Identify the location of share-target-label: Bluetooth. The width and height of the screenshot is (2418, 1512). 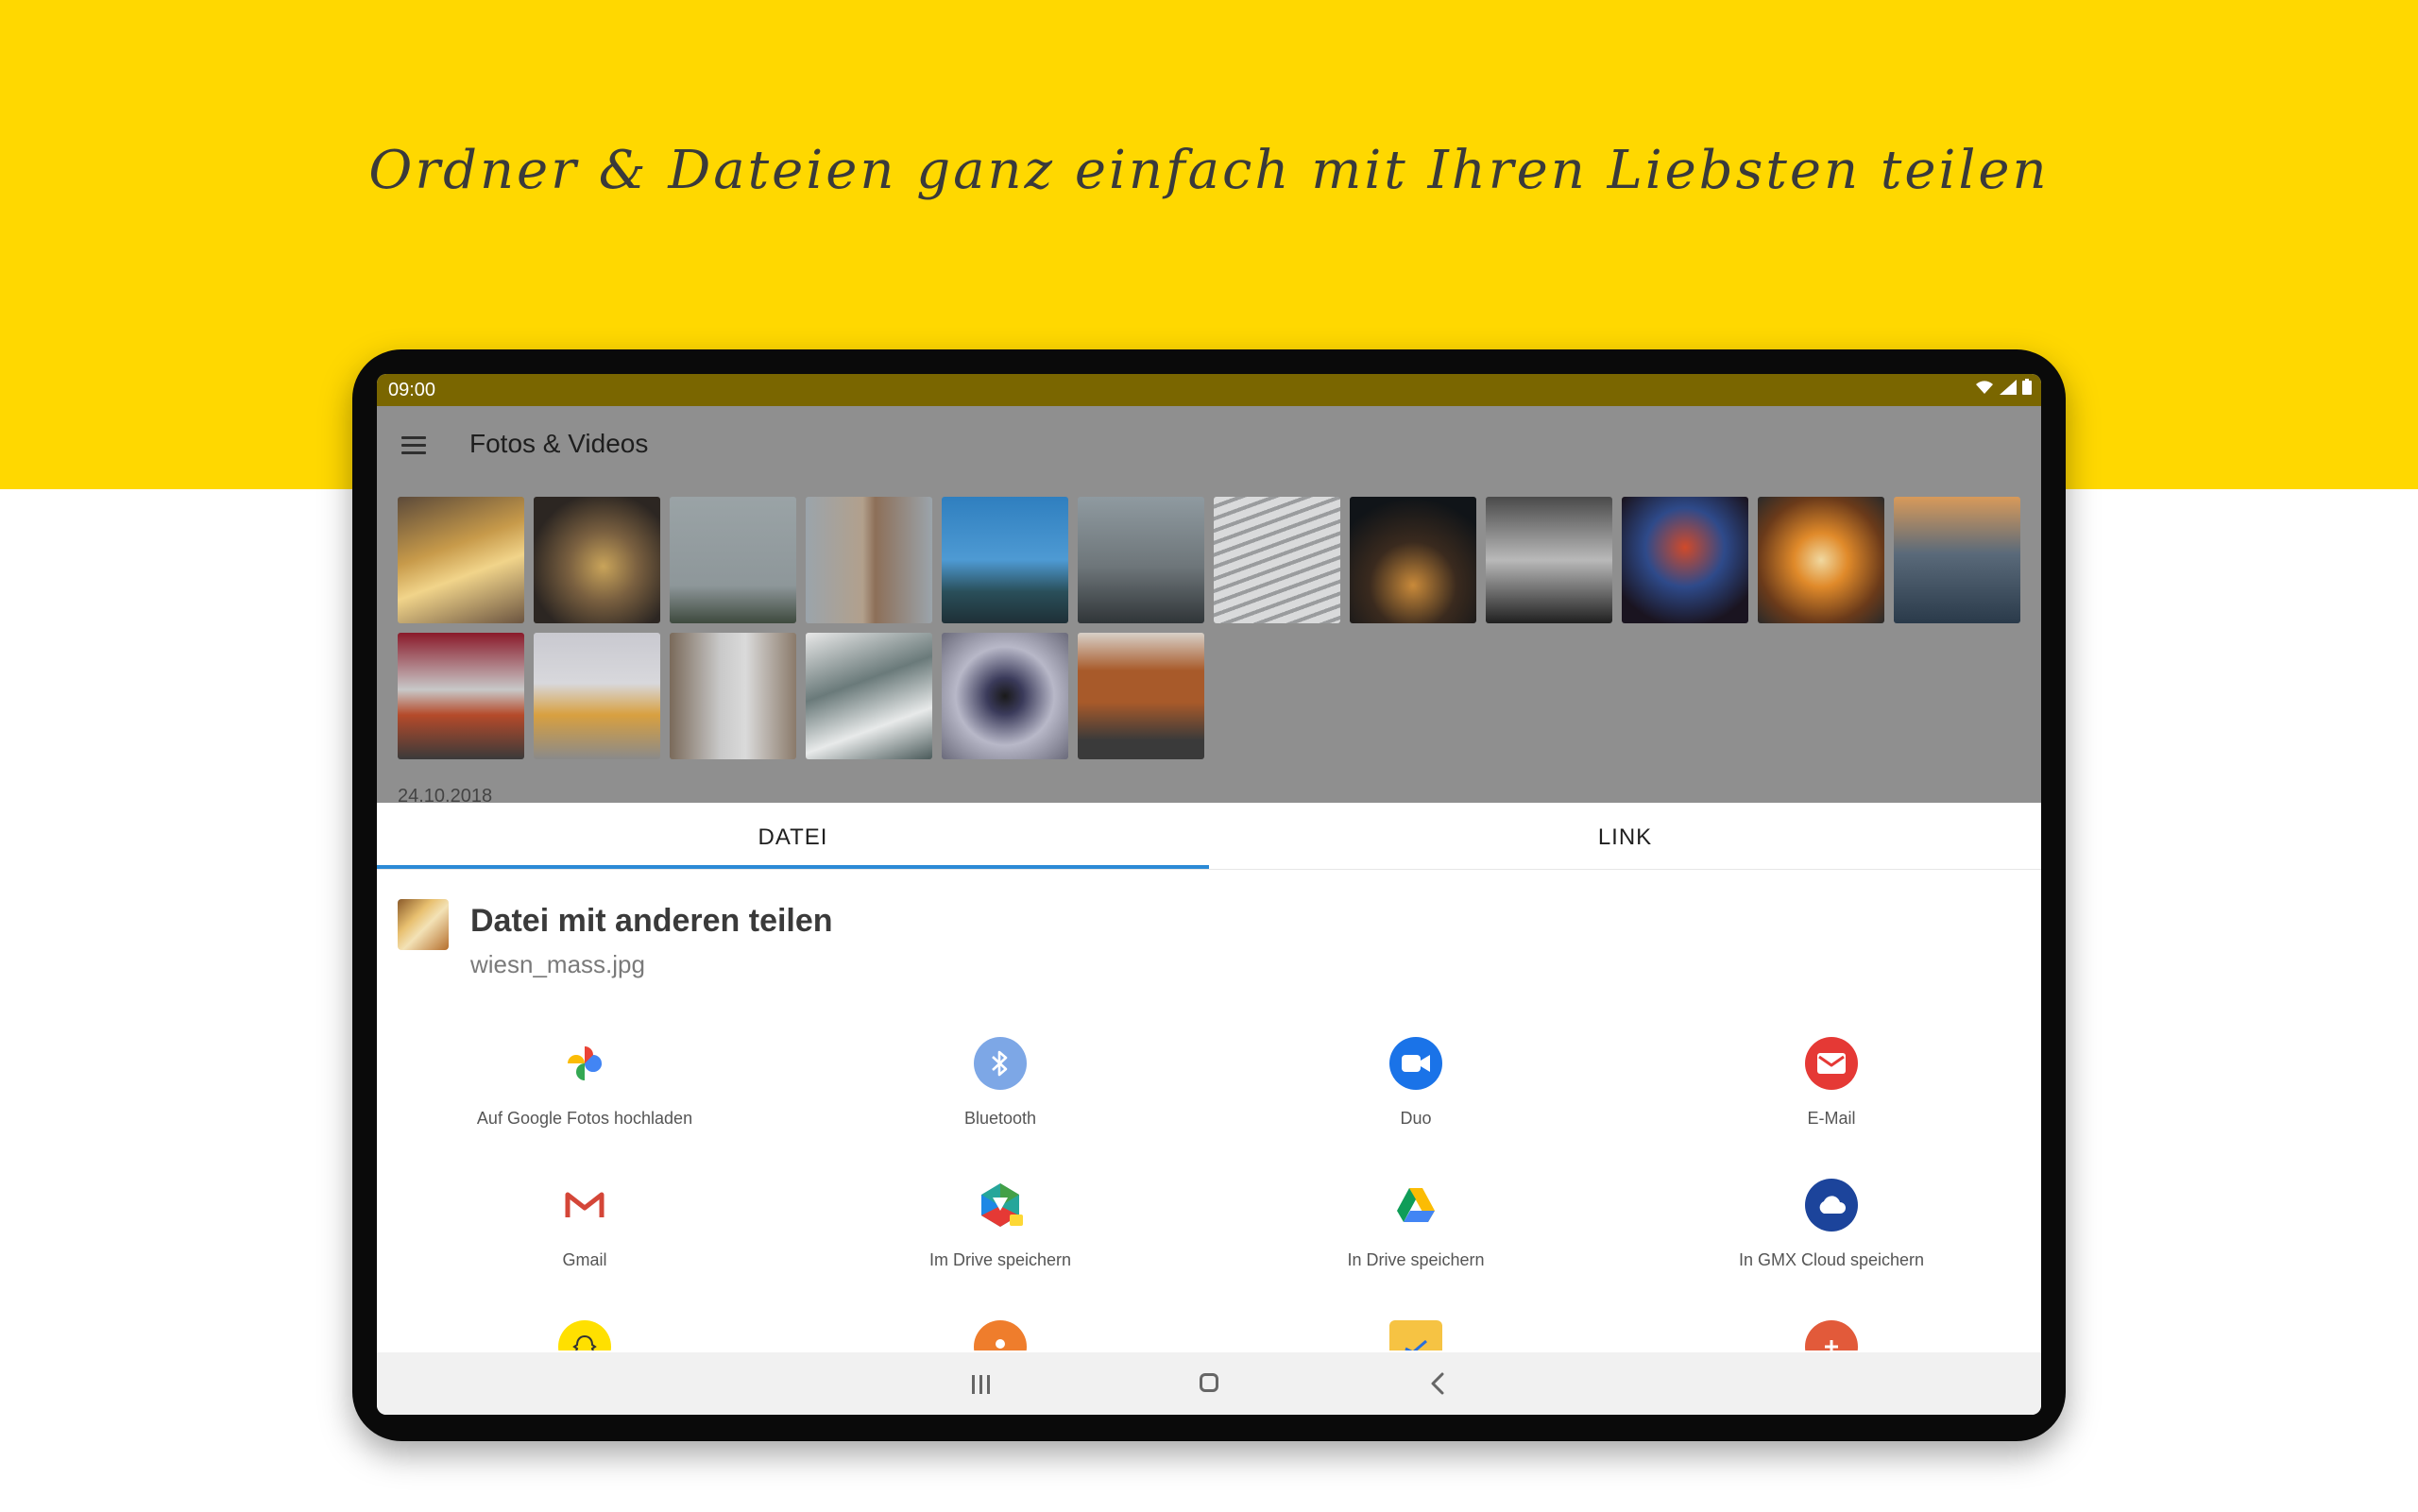
(1000, 1118).